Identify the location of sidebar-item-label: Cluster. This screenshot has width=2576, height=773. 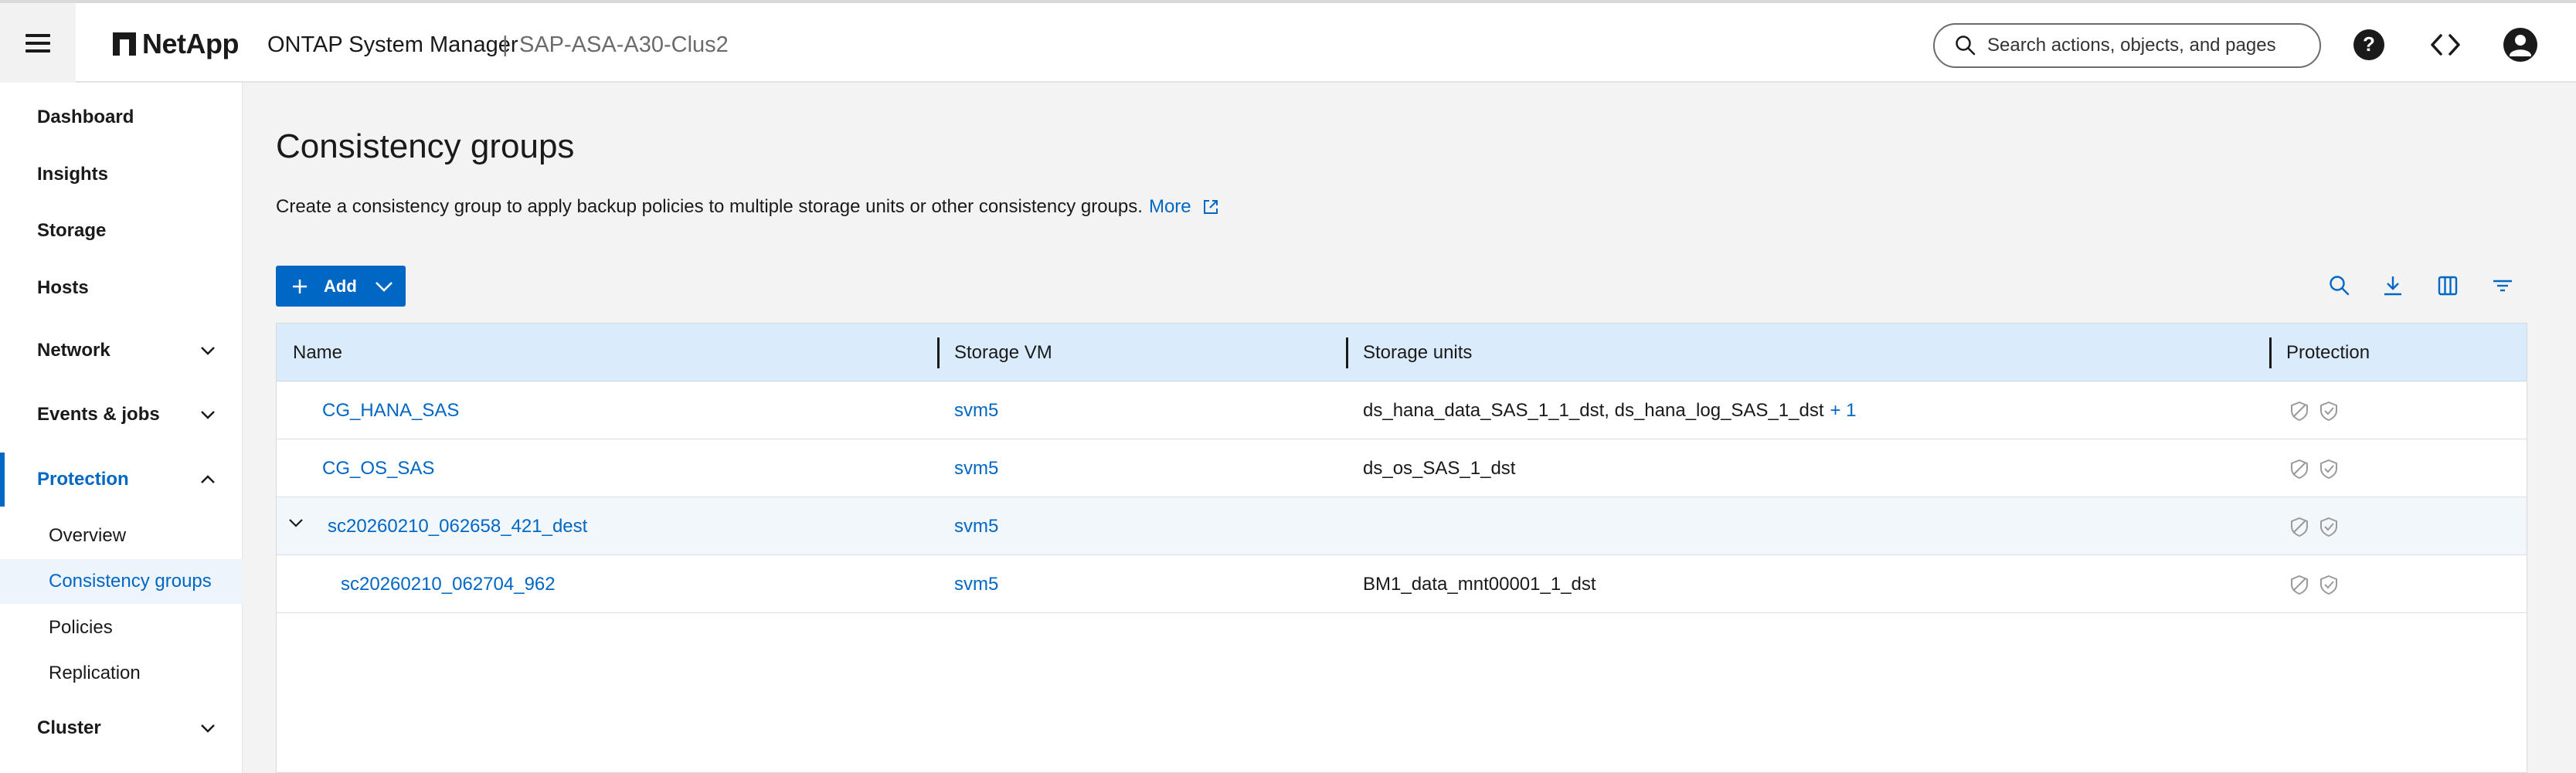
(69, 727).